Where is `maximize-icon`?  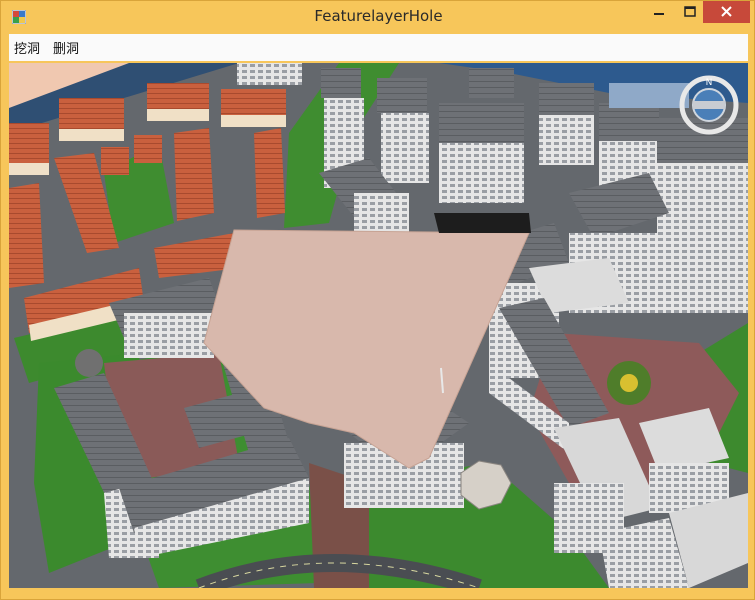
maximize-icon is located at coordinates (690, 11).